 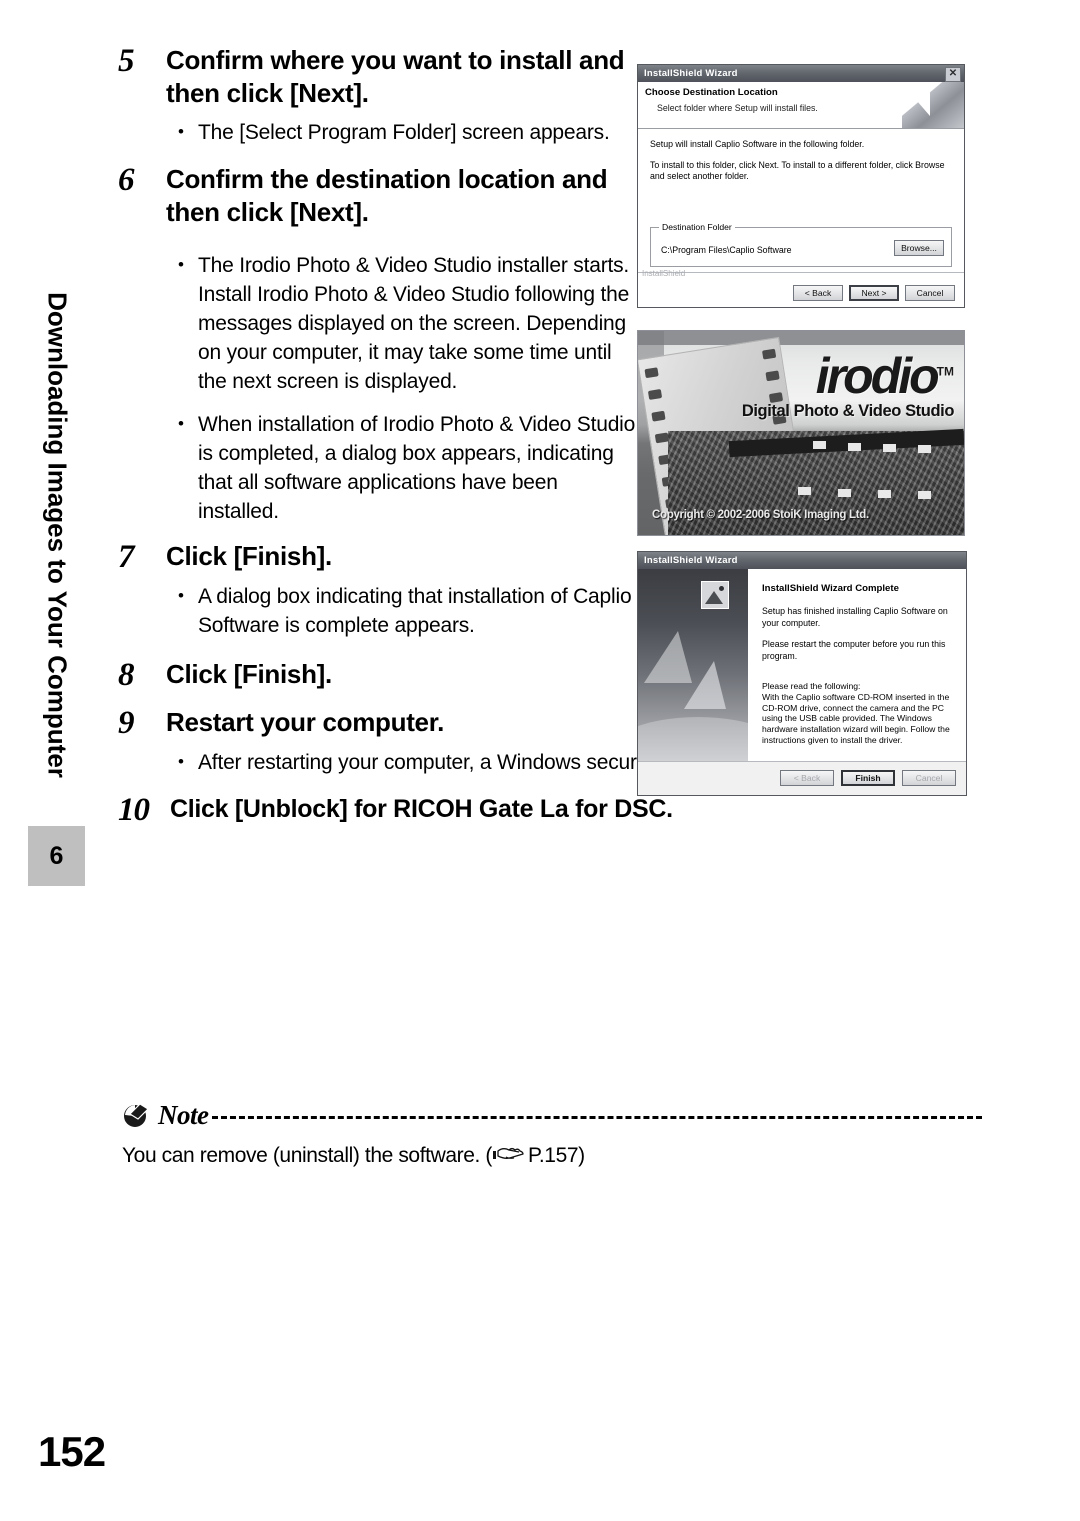 I want to click on irodio-wordmark: irodioTM, so click(x=848, y=376).